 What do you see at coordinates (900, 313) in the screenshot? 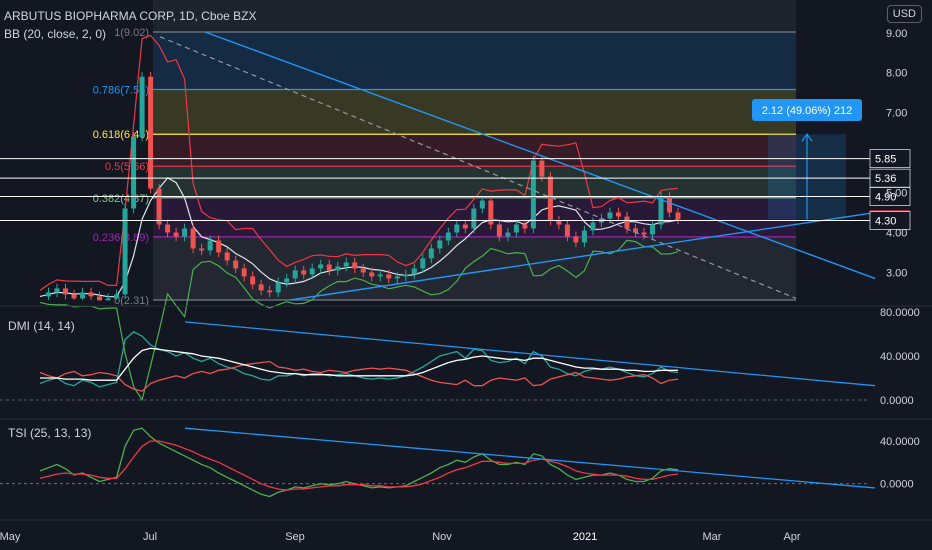
I see `indicator-axis-tick: 80.0000` at bounding box center [900, 313].